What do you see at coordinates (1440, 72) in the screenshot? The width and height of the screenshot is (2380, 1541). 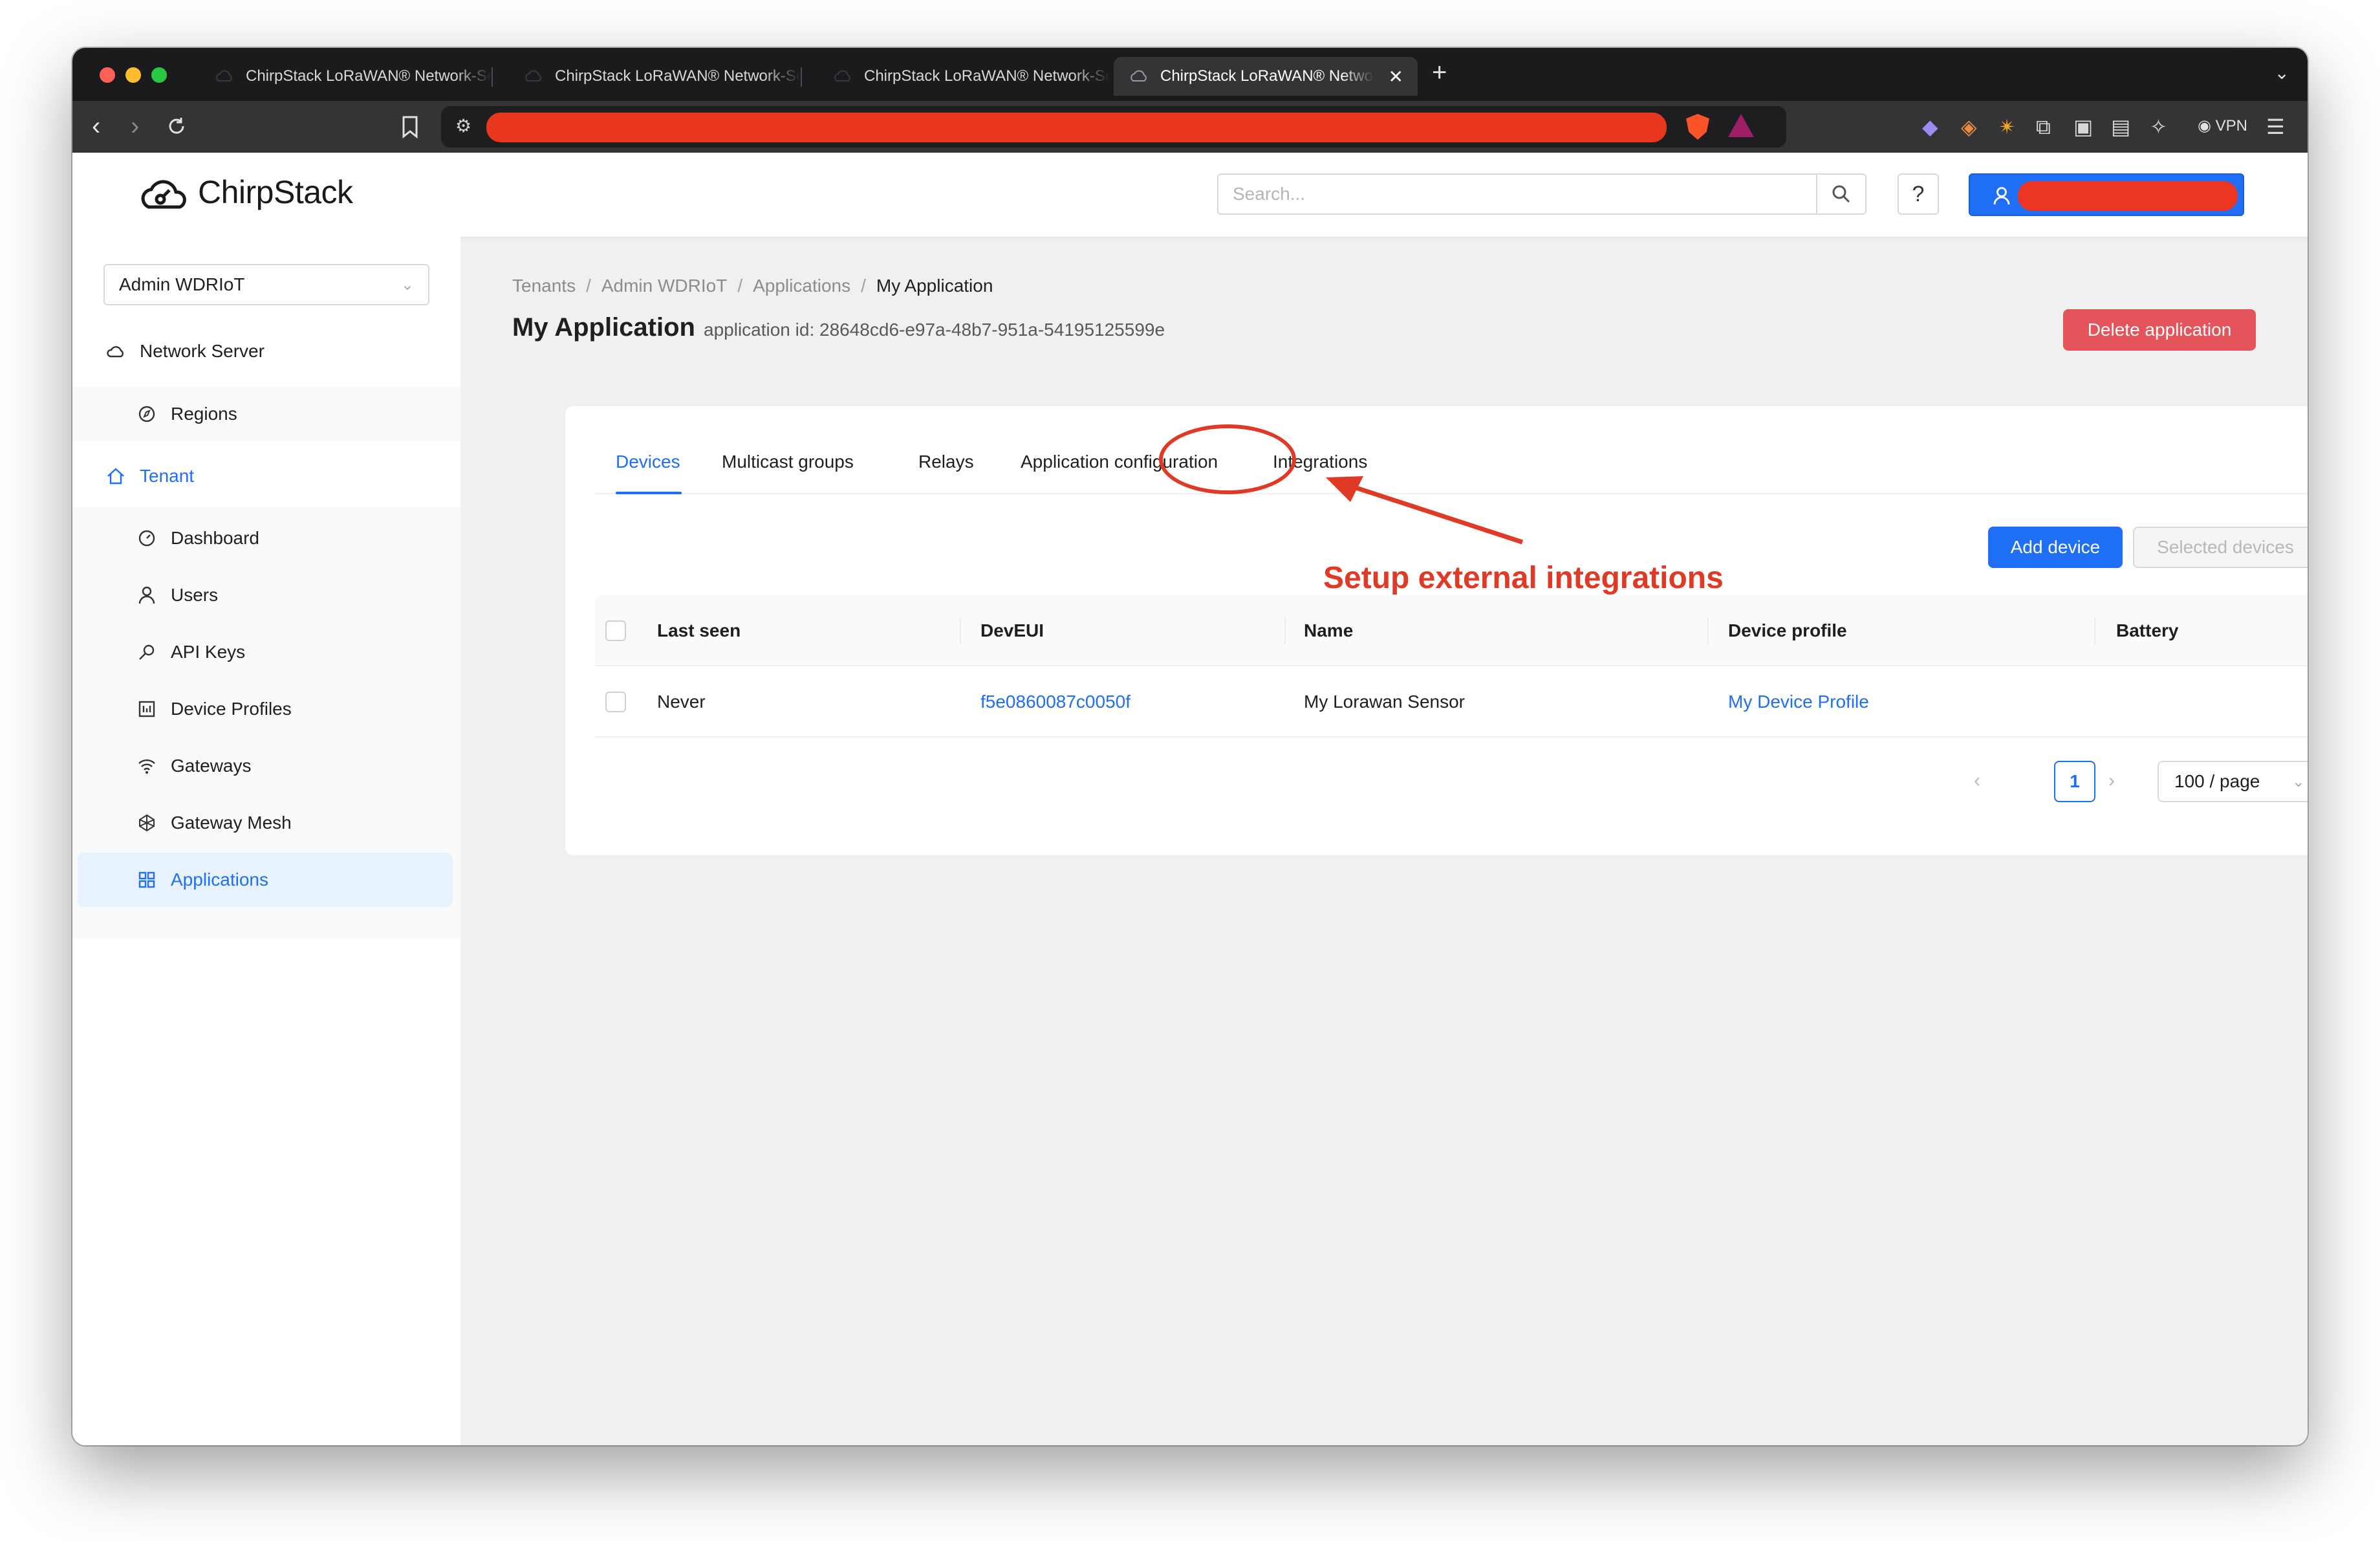 I see `new-tab-icon: +` at bounding box center [1440, 72].